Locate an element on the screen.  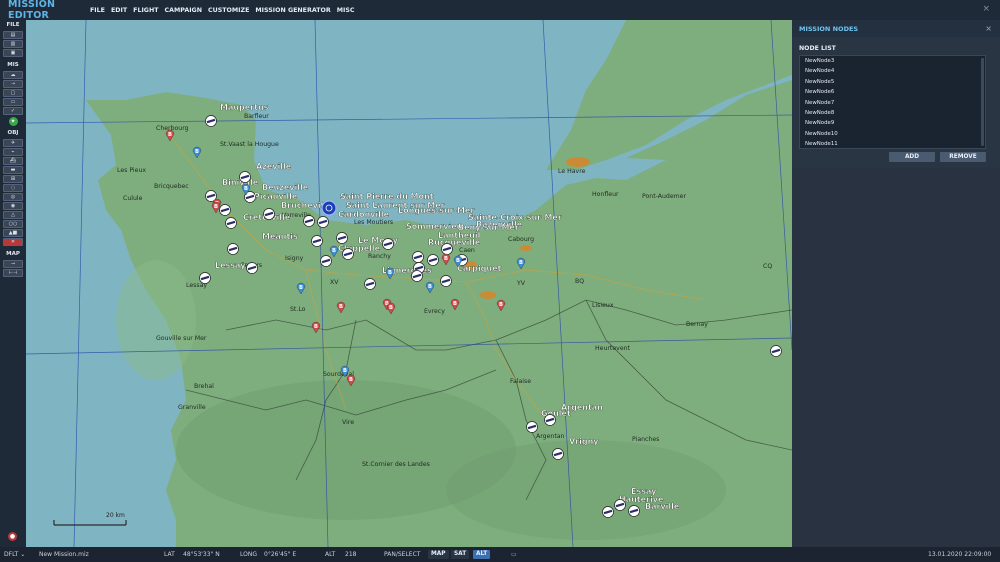
airfield-label: Cardonville is located at coordinates (364, 214).